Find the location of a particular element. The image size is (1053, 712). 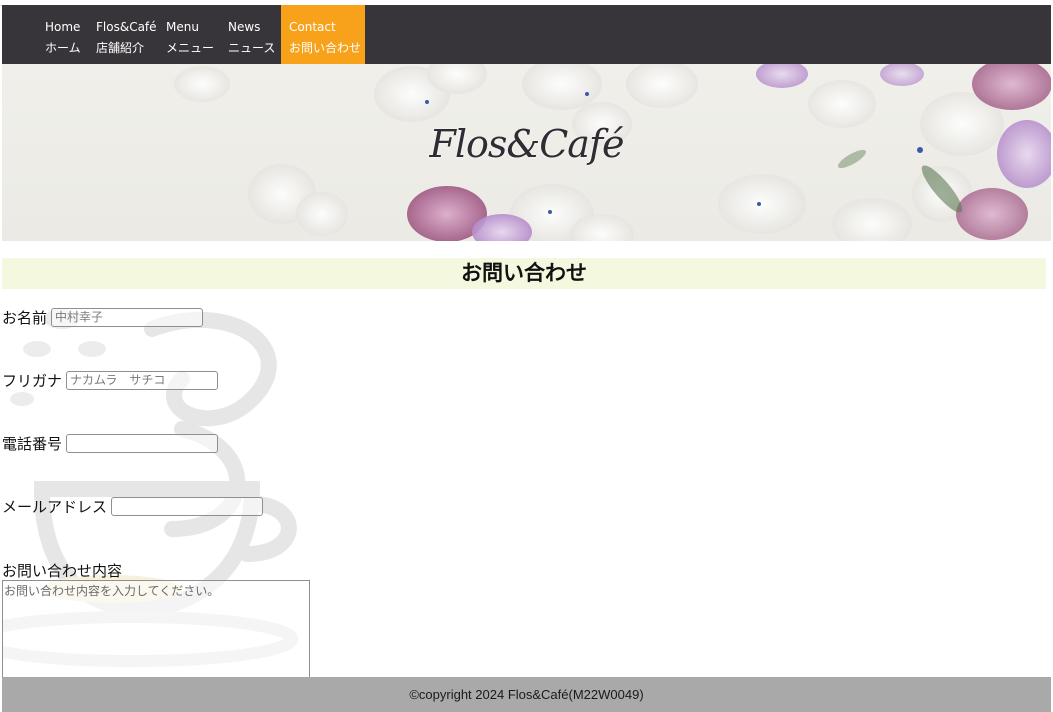

nav-item-label-jp: ホーム is located at coordinates (63, 48).